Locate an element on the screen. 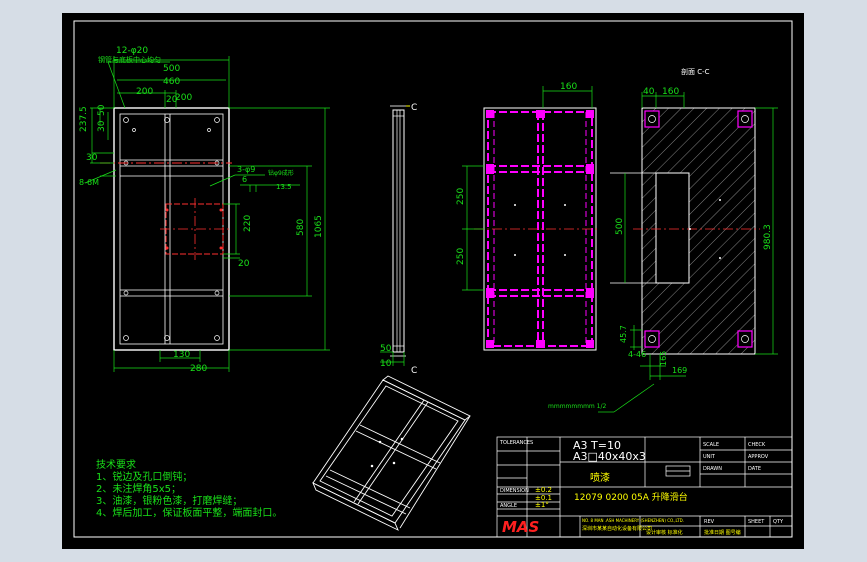  dim-hole-note-2: 钢管与底板中心均匀 is located at coordinates (129, 59).